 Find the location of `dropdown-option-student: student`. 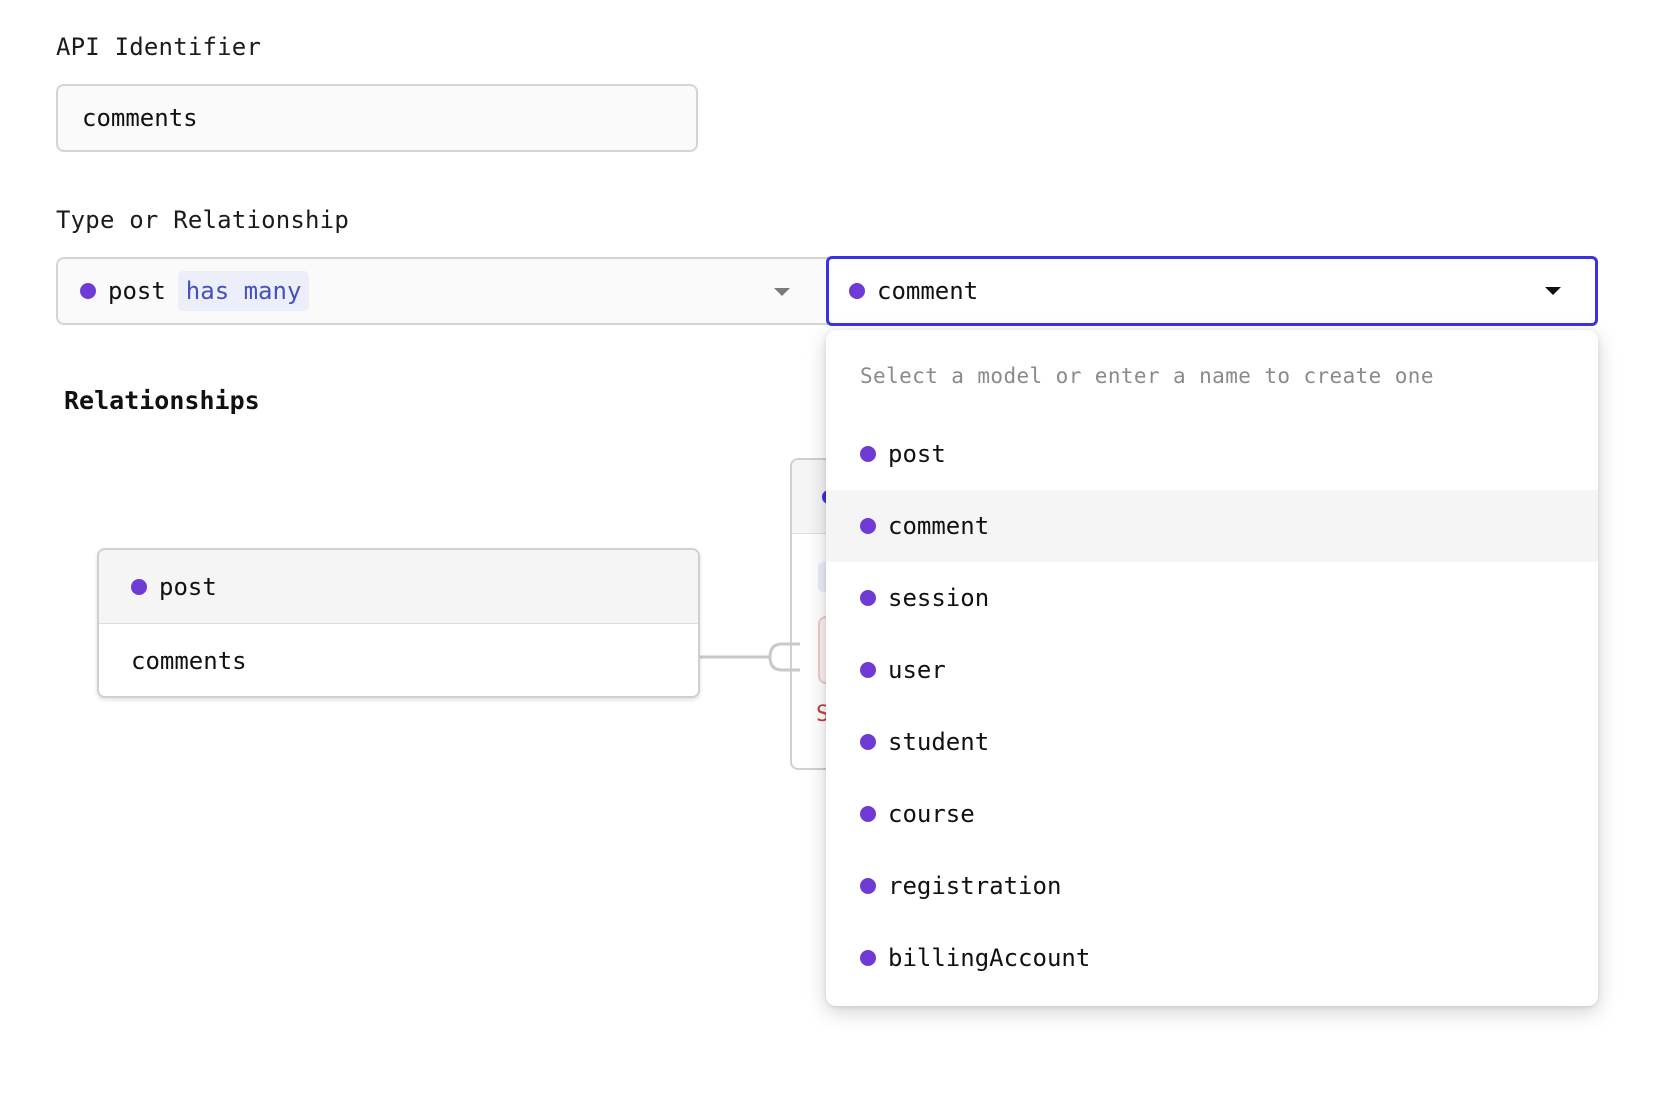

dropdown-option-student: student is located at coordinates (1212, 742).